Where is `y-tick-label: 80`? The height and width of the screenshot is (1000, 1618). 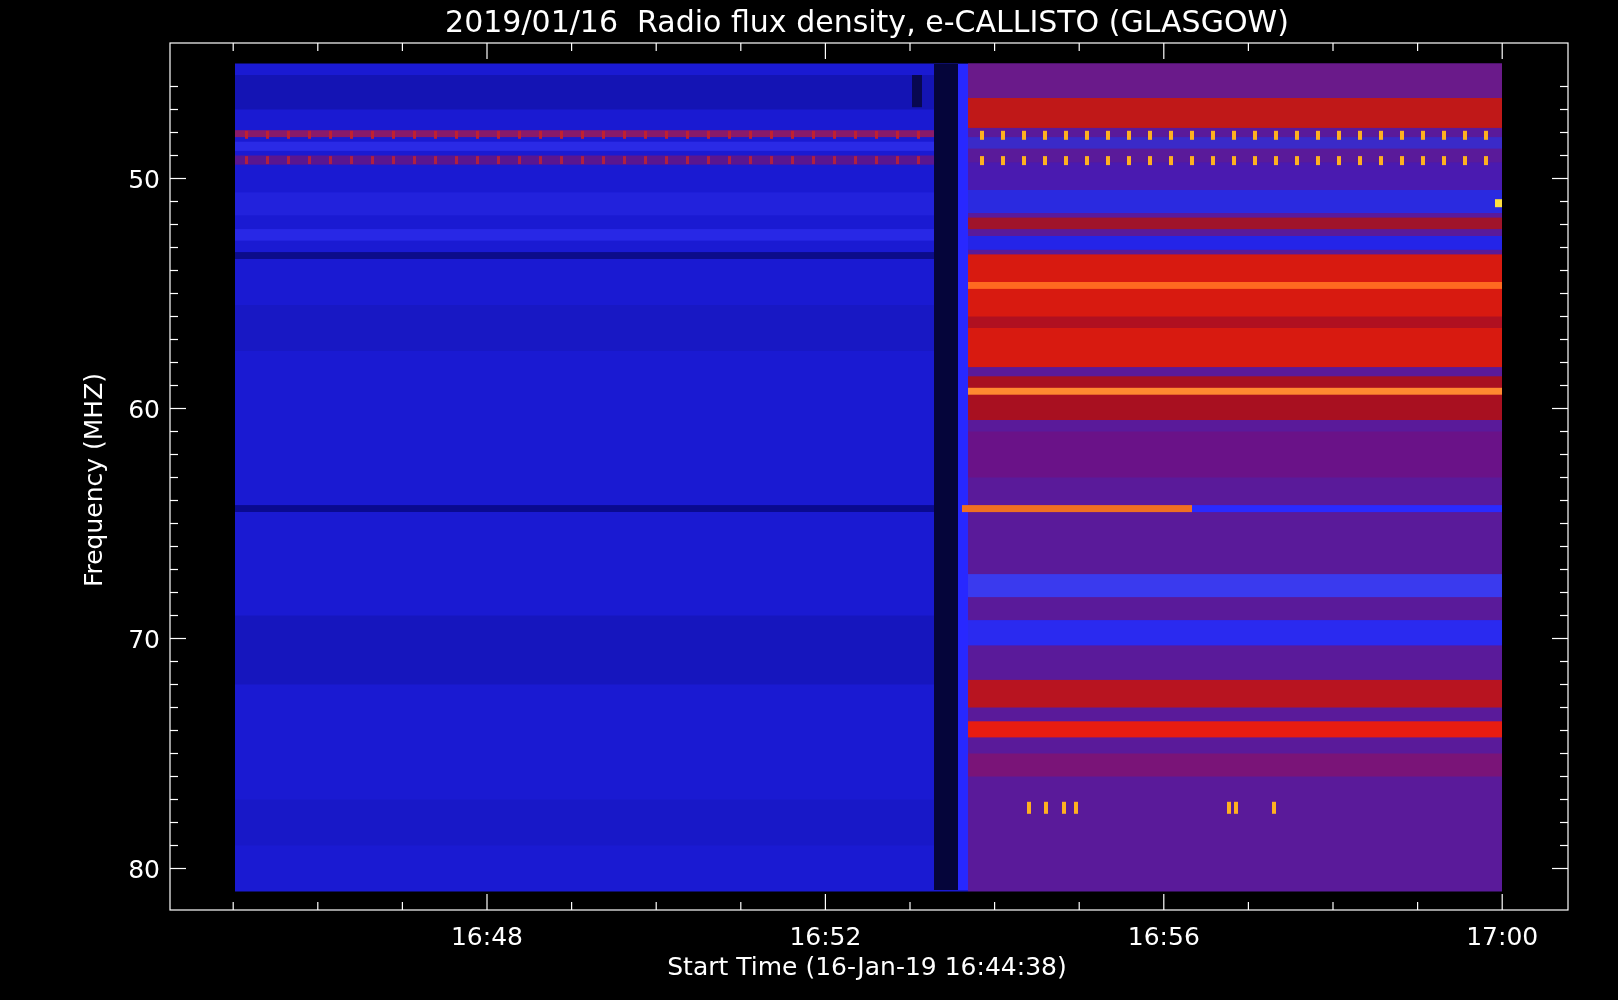
y-tick-label: 80 is located at coordinates (144, 869).